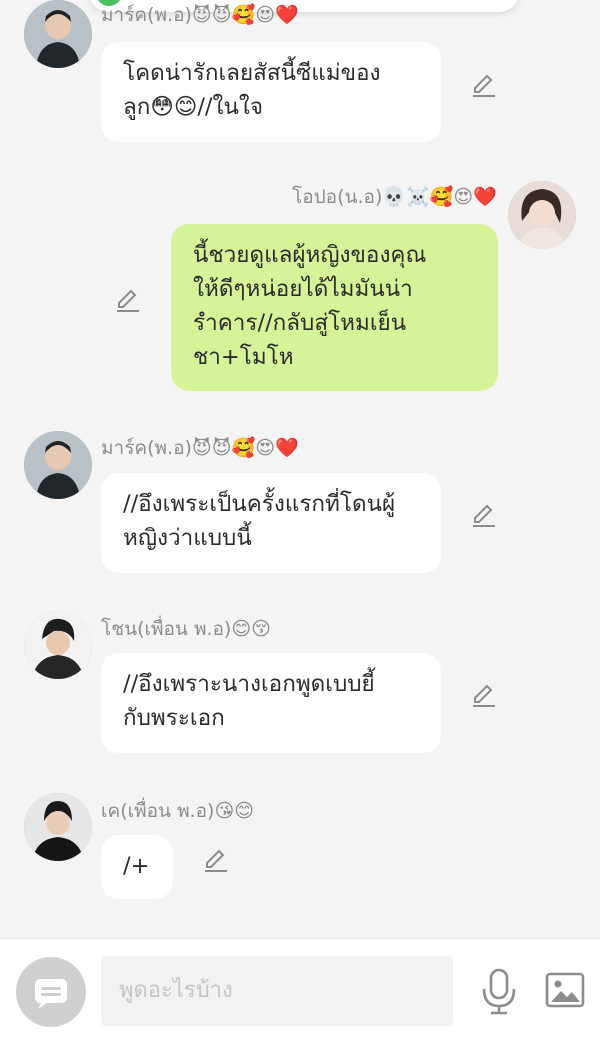 The width and height of the screenshot is (600, 1043). I want to click on avatar-k, so click(58, 827).